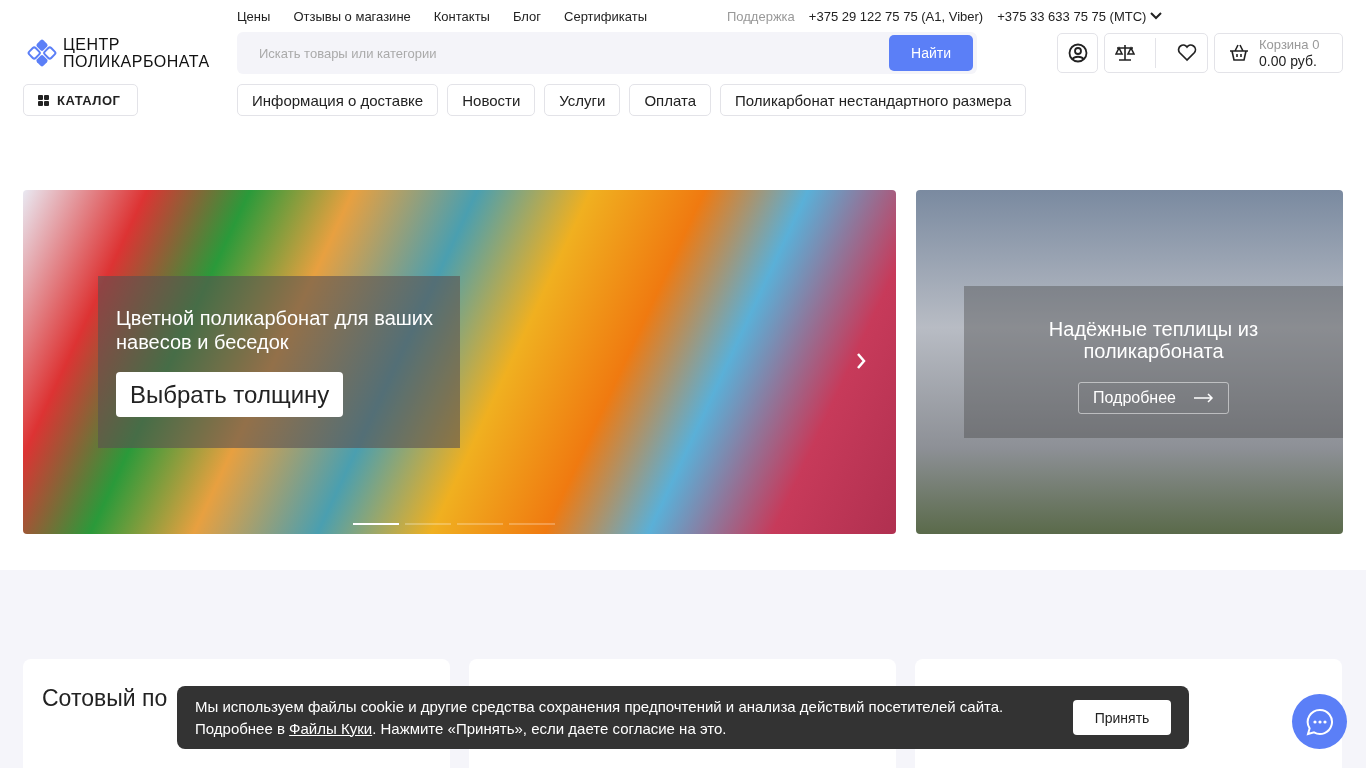  I want to click on card-title: Сотовый по, so click(105, 698).